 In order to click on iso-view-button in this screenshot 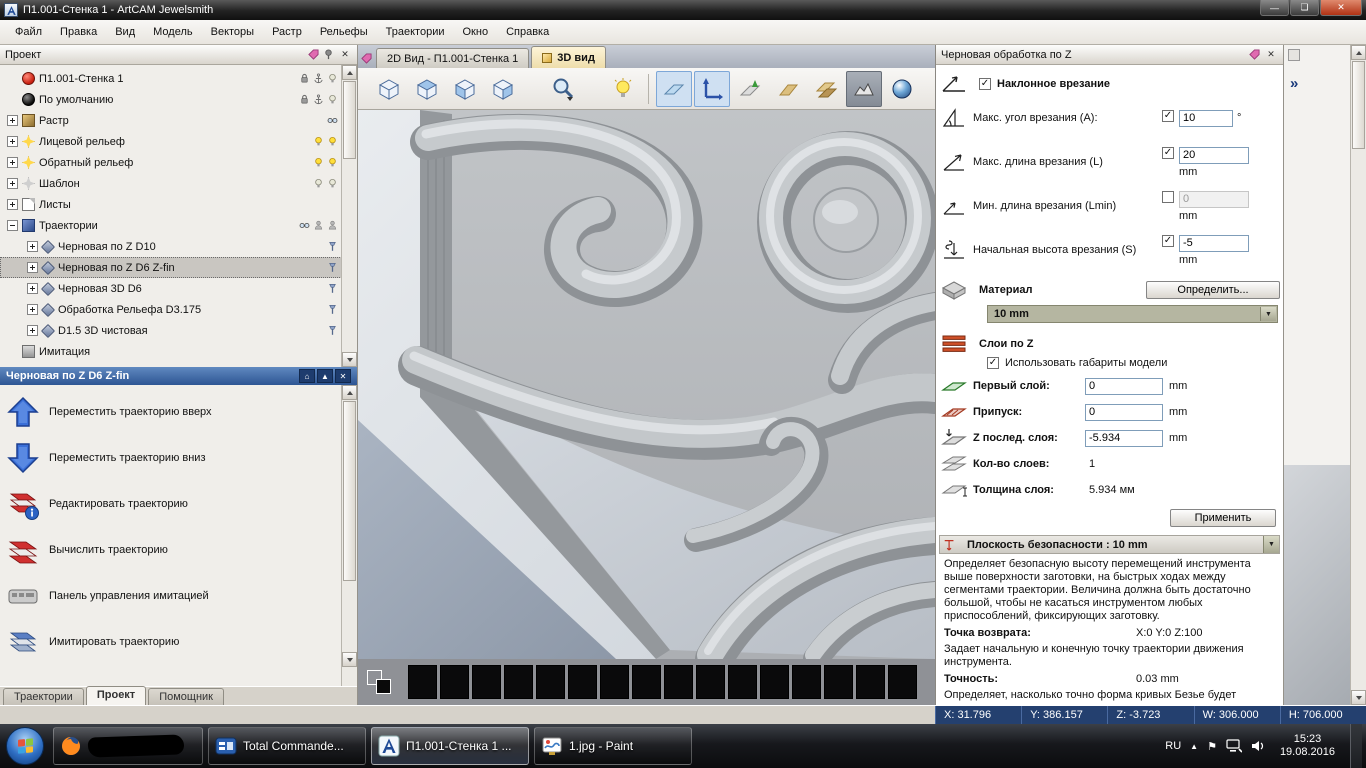, I will do `click(389, 89)`.